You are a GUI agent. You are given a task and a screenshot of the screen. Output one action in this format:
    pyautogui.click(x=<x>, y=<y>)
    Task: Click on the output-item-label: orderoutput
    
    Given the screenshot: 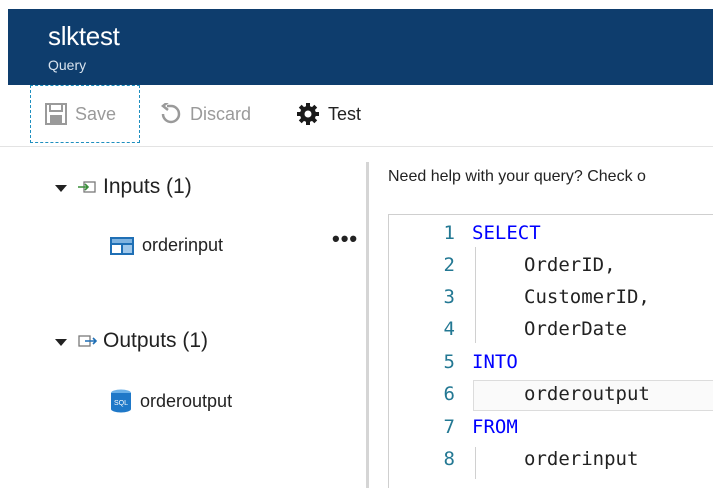 What is the action you would take?
    pyautogui.click(x=186, y=400)
    